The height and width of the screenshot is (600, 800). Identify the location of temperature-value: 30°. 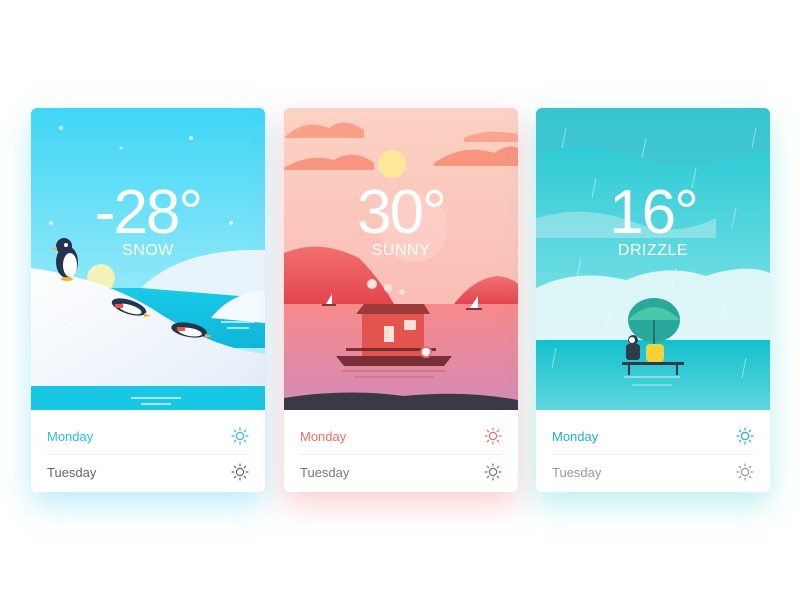
(402, 212).